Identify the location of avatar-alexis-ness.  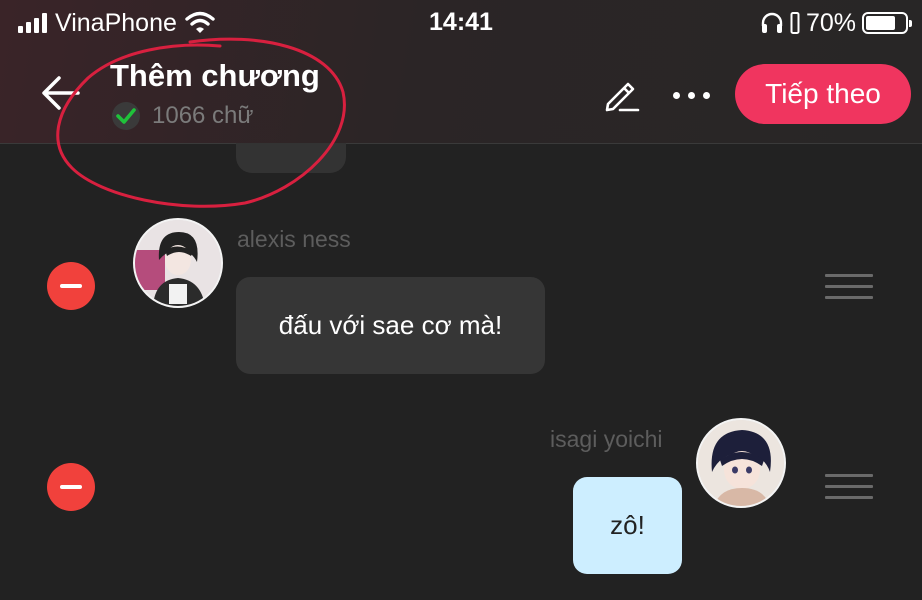
(178, 263).